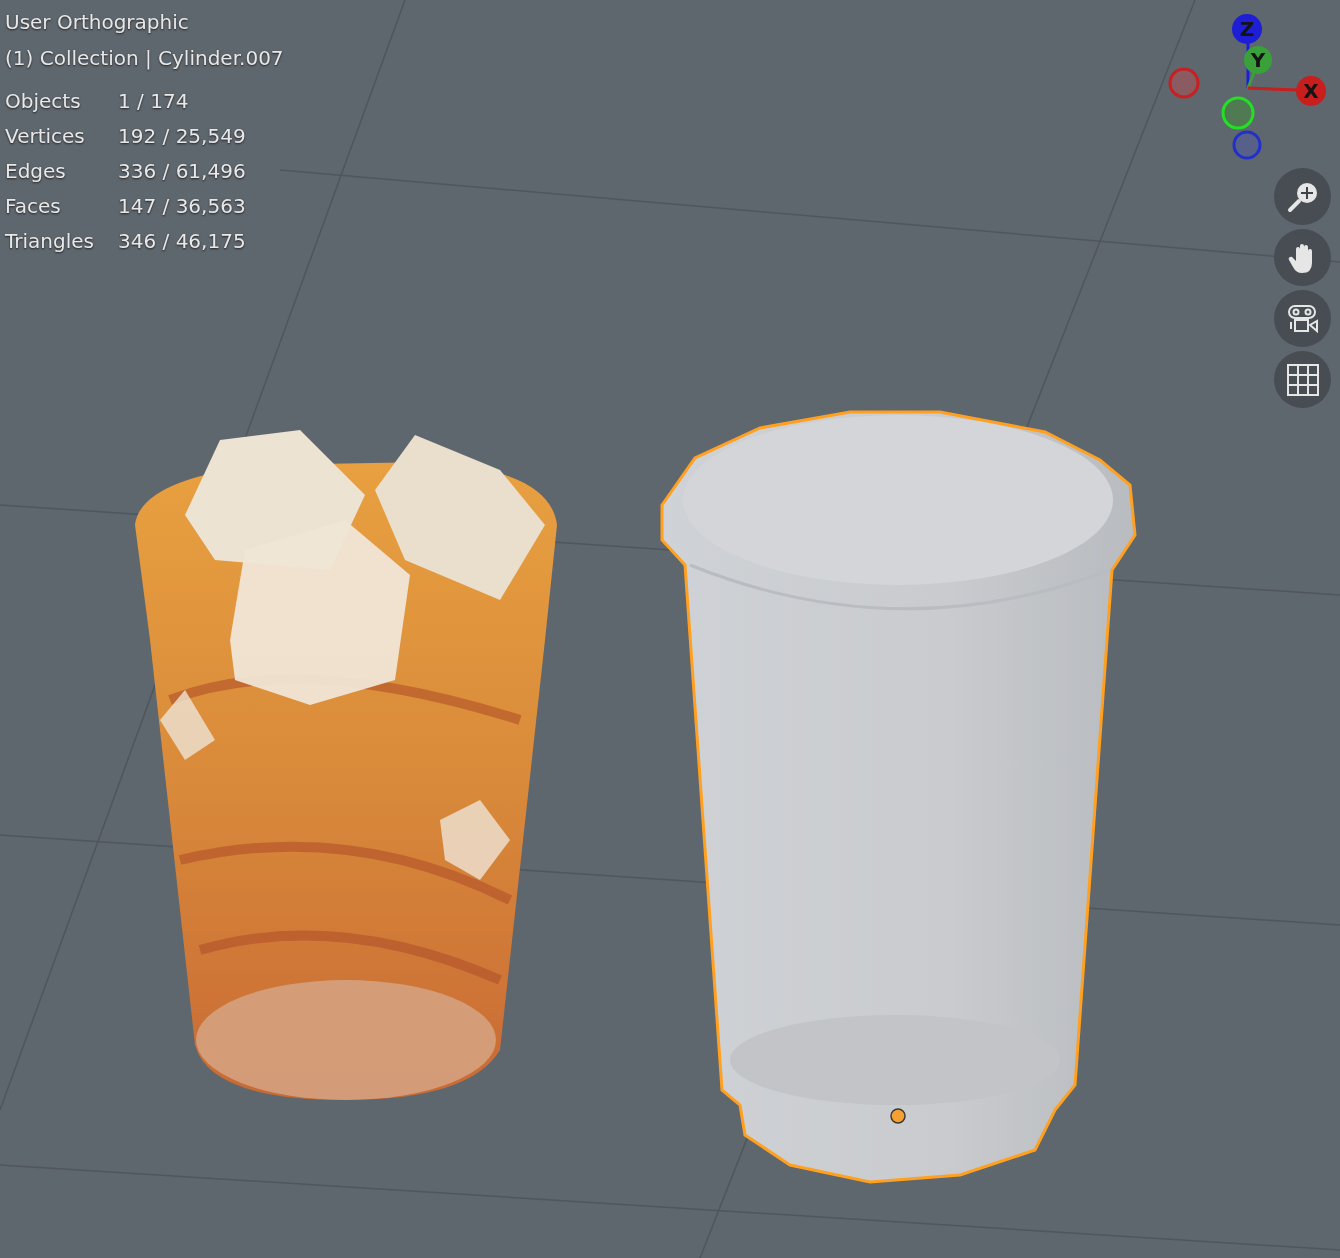  I want to click on stat-value: 346 / 46,175, so click(182, 241).